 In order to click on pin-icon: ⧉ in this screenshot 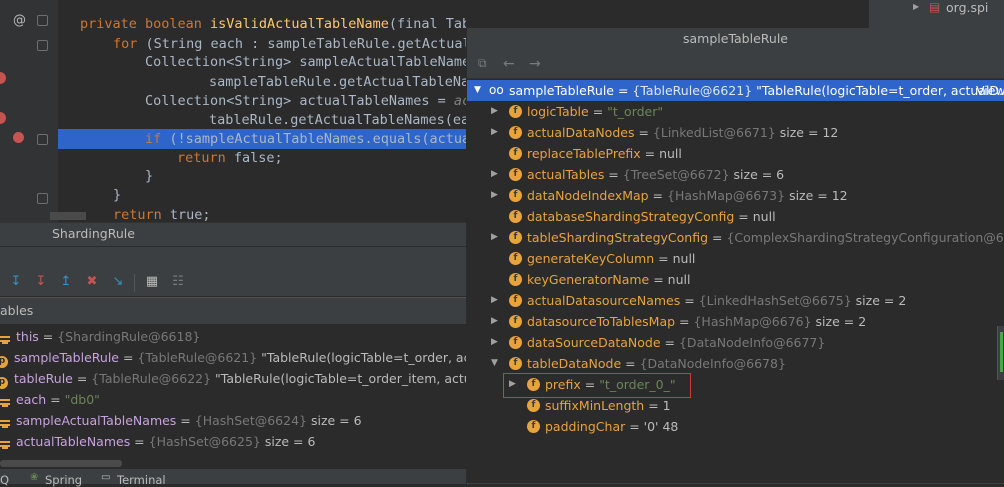, I will do `click(482, 63)`.